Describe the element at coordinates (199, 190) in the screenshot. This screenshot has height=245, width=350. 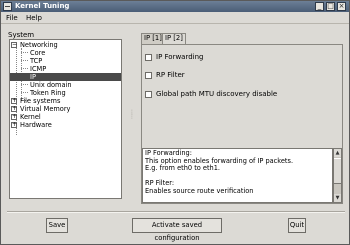
I see `help-line: Enables source route verification` at that location.